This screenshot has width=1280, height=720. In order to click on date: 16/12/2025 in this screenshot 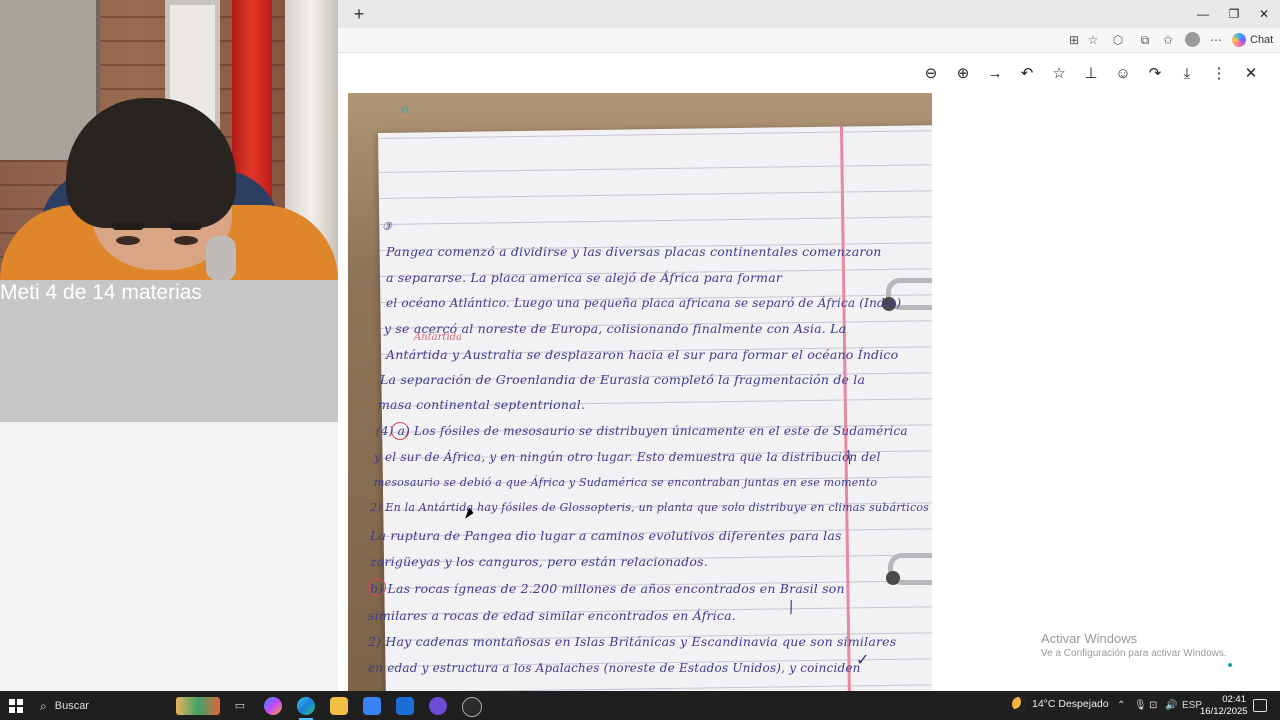, I will do `click(1224, 711)`.